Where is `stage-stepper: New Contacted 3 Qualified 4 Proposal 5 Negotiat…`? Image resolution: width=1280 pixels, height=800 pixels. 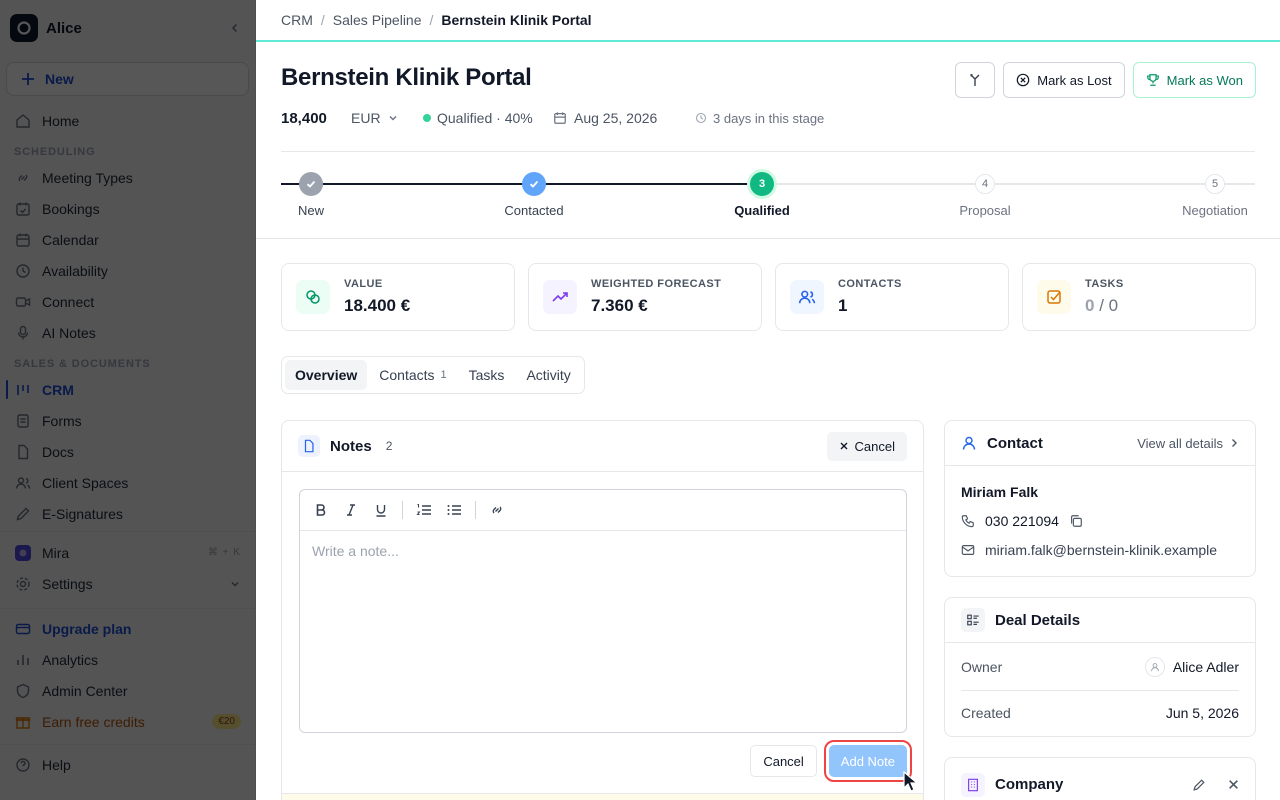
stage-stepper: New Contacted 3 Qualified 4 Proposal 5 Negotiat… is located at coordinates (768, 195).